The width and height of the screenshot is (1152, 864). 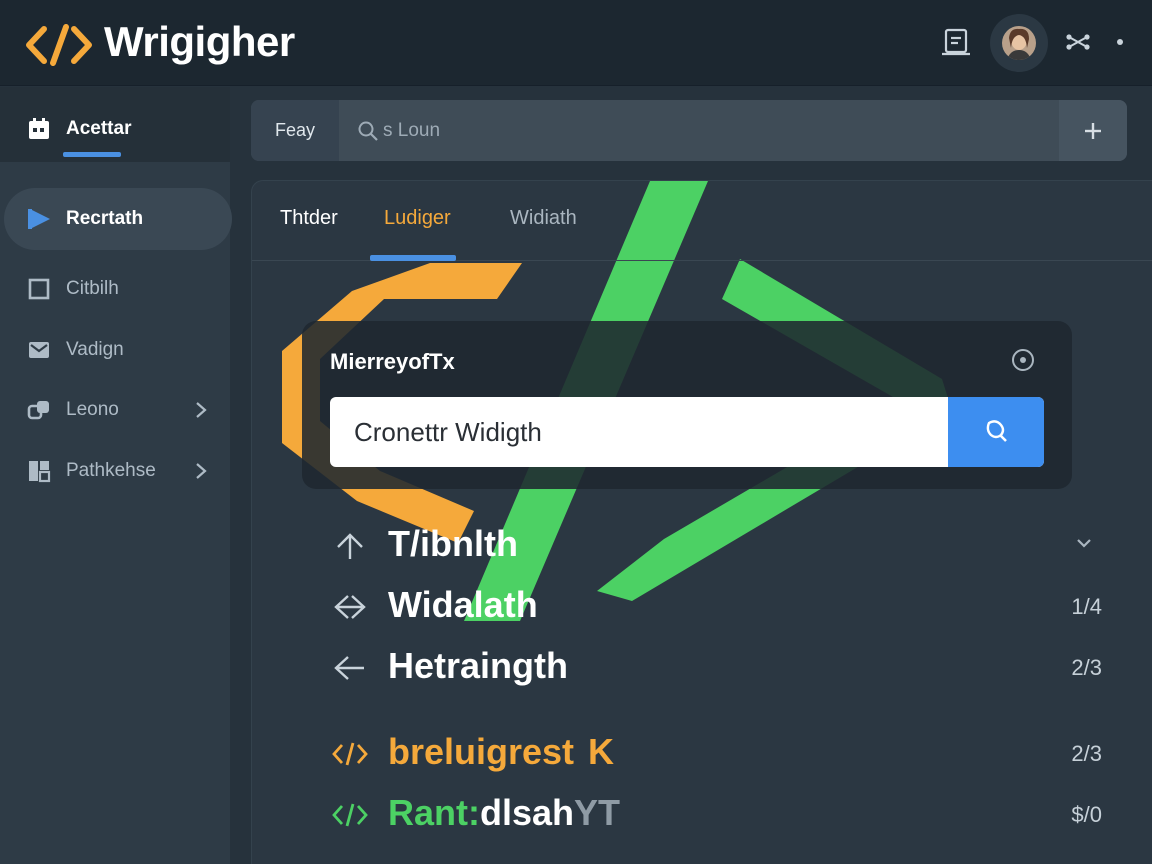 What do you see at coordinates (434, 812) in the screenshot?
I see `list-item-label-prefix: Rant:` at bounding box center [434, 812].